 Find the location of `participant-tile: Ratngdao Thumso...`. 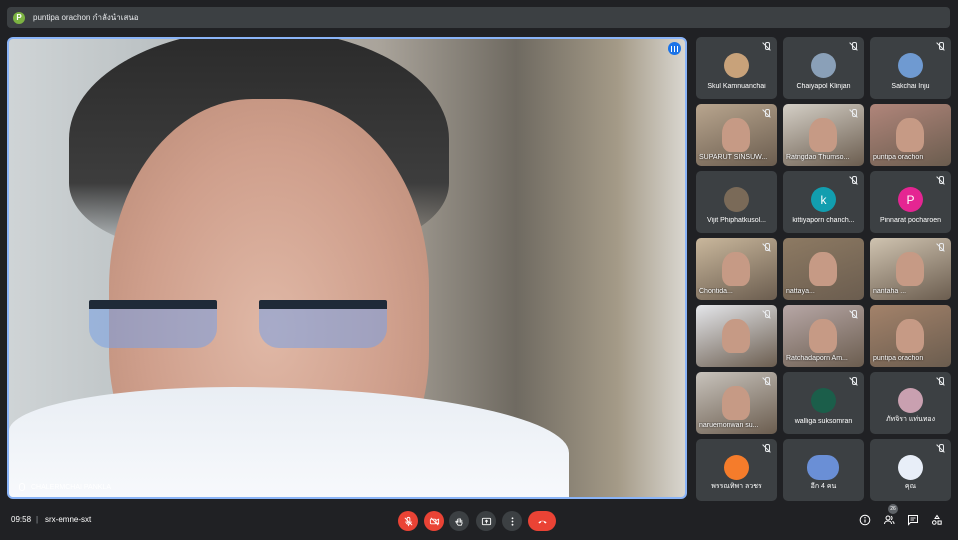

participant-tile: Ratngdao Thumso... is located at coordinates (823, 135).